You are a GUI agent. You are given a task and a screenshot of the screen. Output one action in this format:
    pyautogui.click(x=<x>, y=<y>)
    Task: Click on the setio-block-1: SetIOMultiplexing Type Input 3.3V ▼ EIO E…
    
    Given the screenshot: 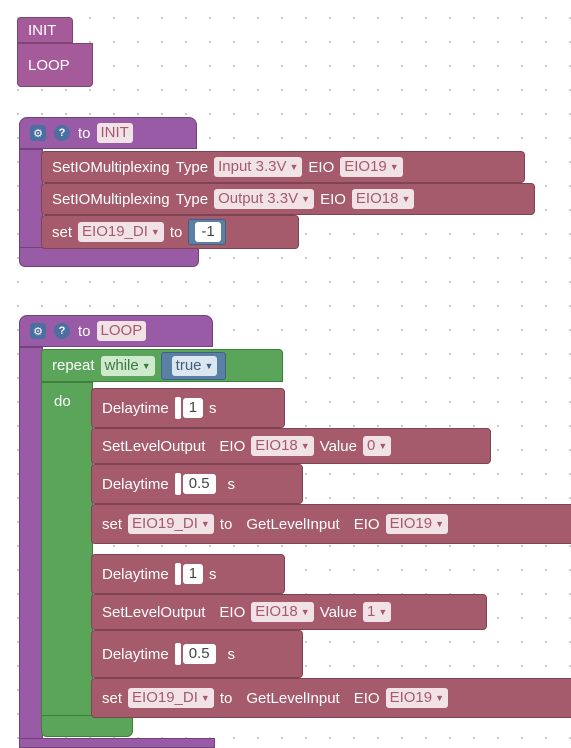 What is the action you would take?
    pyautogui.click(x=283, y=167)
    